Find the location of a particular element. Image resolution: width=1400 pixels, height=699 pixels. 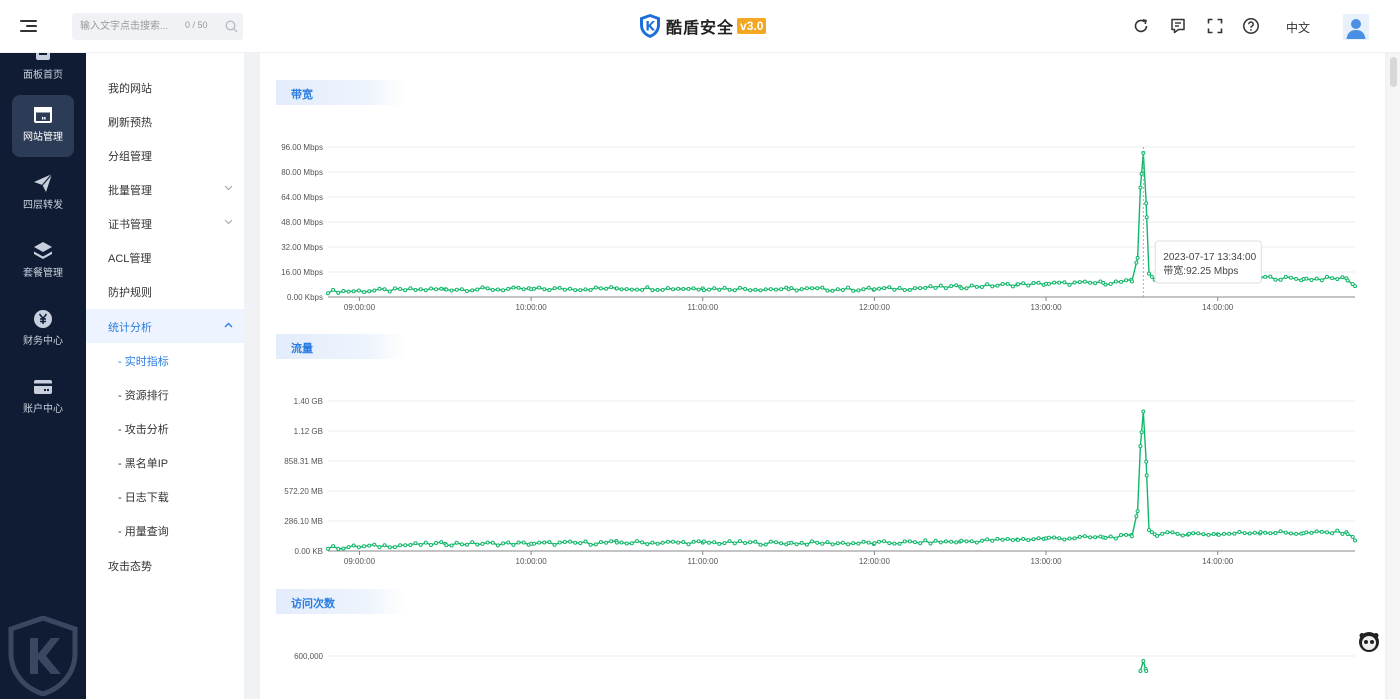

search-input is located at coordinates (130, 26).